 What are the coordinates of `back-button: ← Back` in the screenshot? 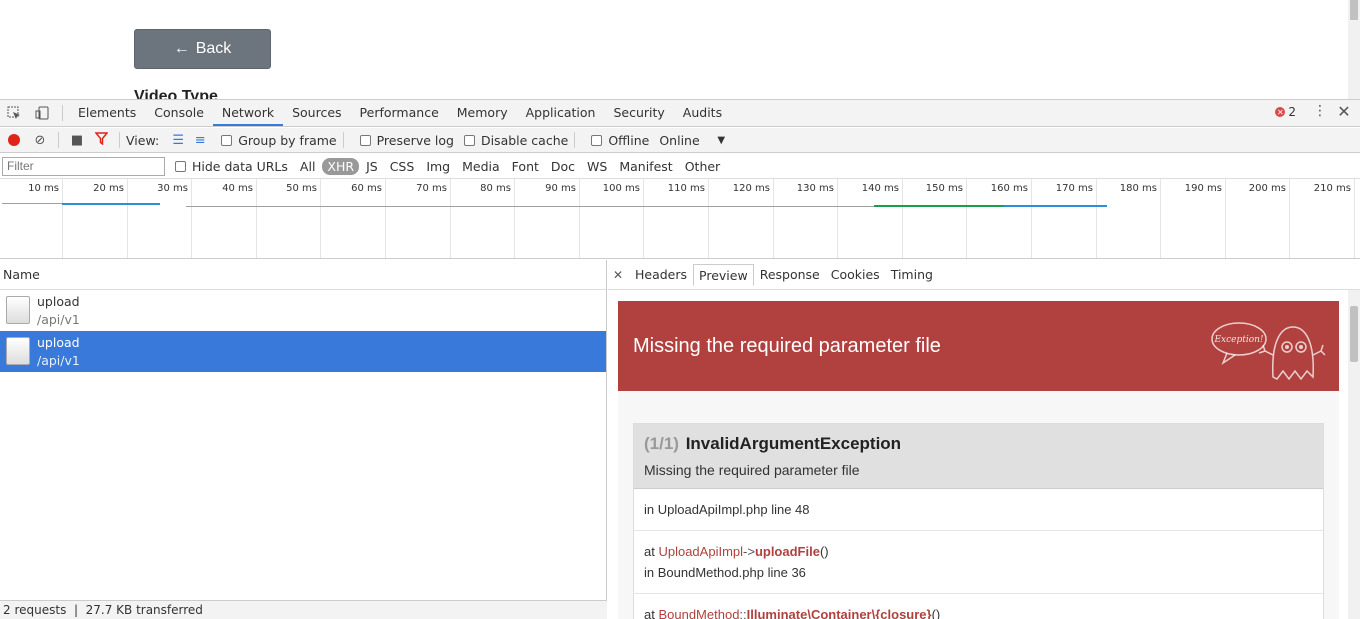 It's located at (202, 49).